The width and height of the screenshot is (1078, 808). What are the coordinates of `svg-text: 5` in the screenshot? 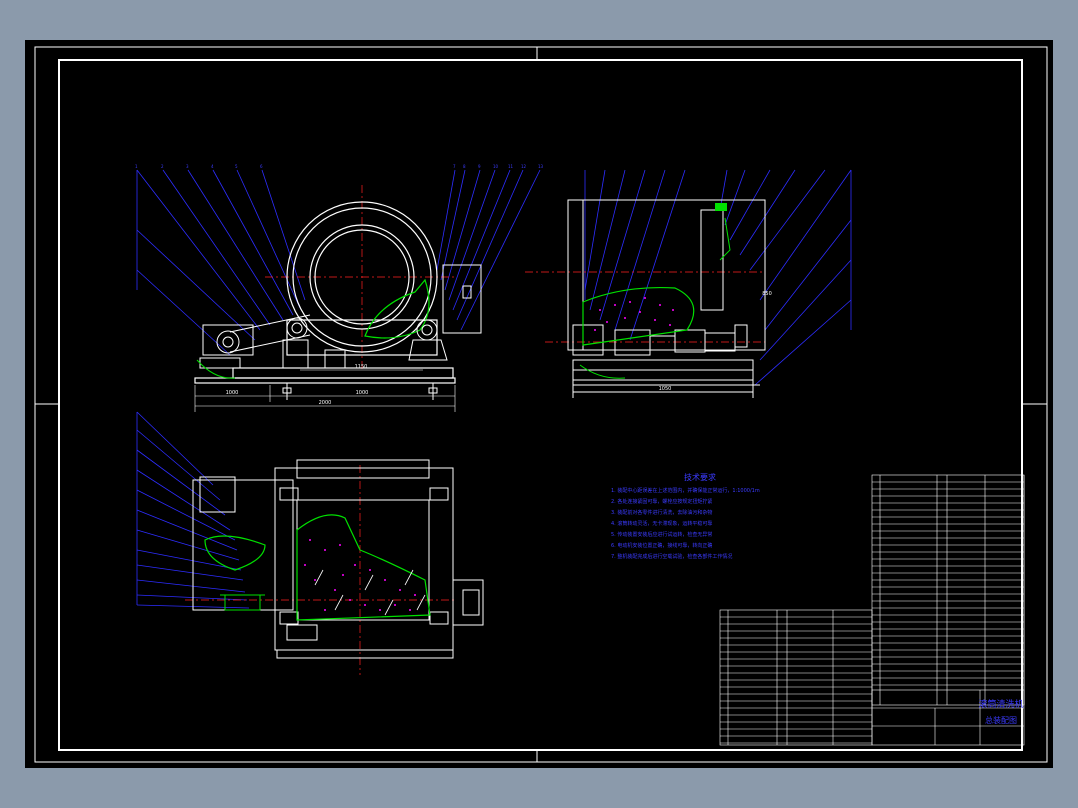 It's located at (236, 166).